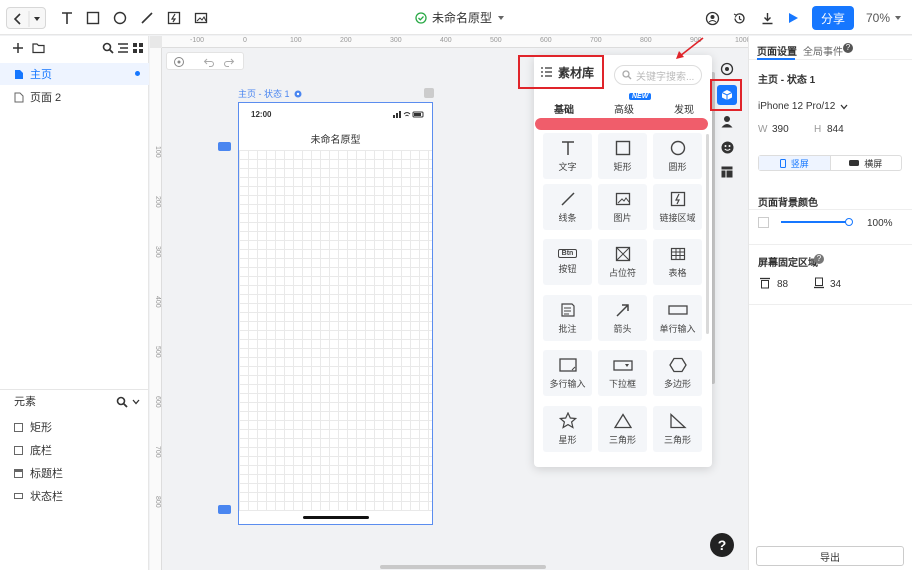  I want to click on tab-basic: 基础, so click(564, 108).